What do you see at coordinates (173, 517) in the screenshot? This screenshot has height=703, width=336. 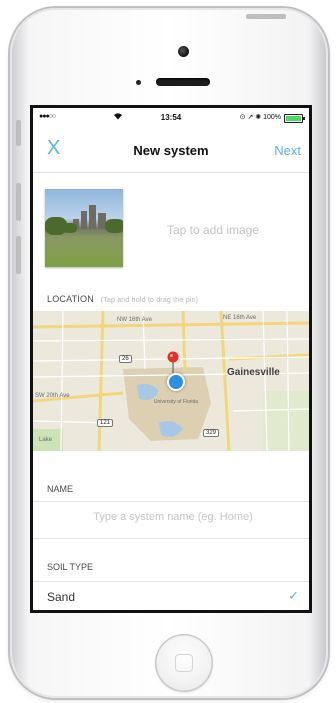 I see `system-name-input` at bounding box center [173, 517].